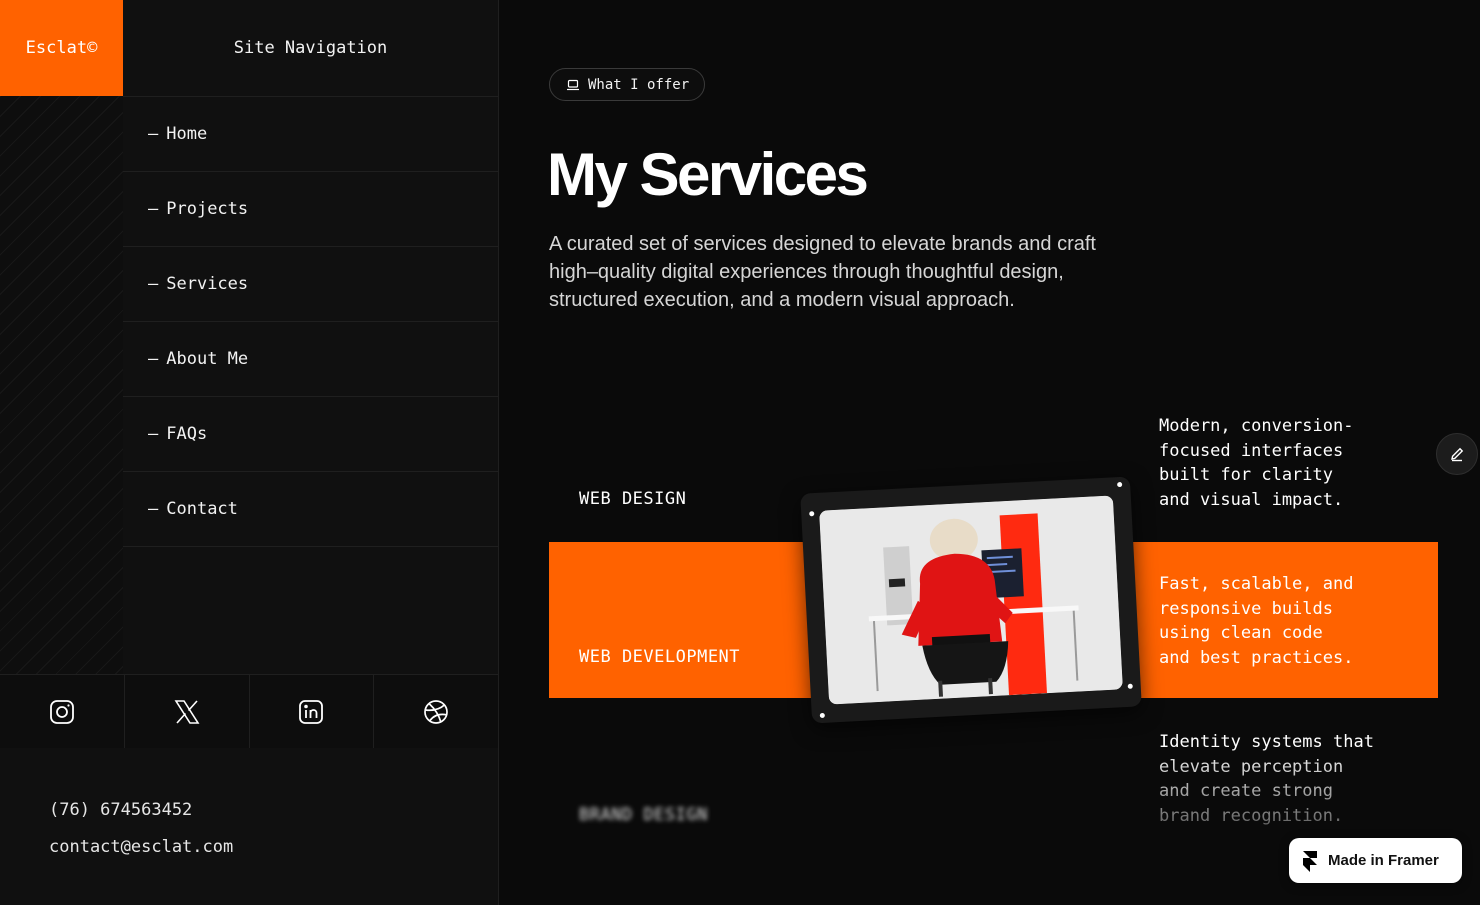 This screenshot has height=905, width=1480. I want to click on laptop-icon, so click(573, 84).